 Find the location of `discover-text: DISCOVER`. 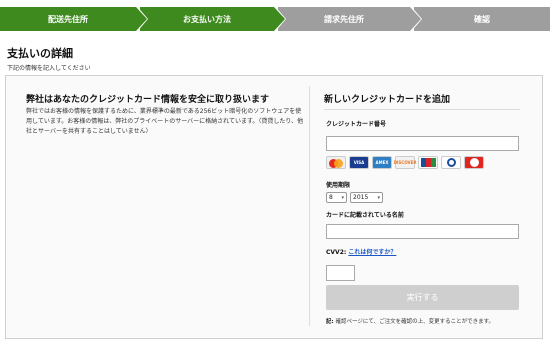

discover-text: DISCOVER is located at coordinates (405, 162).